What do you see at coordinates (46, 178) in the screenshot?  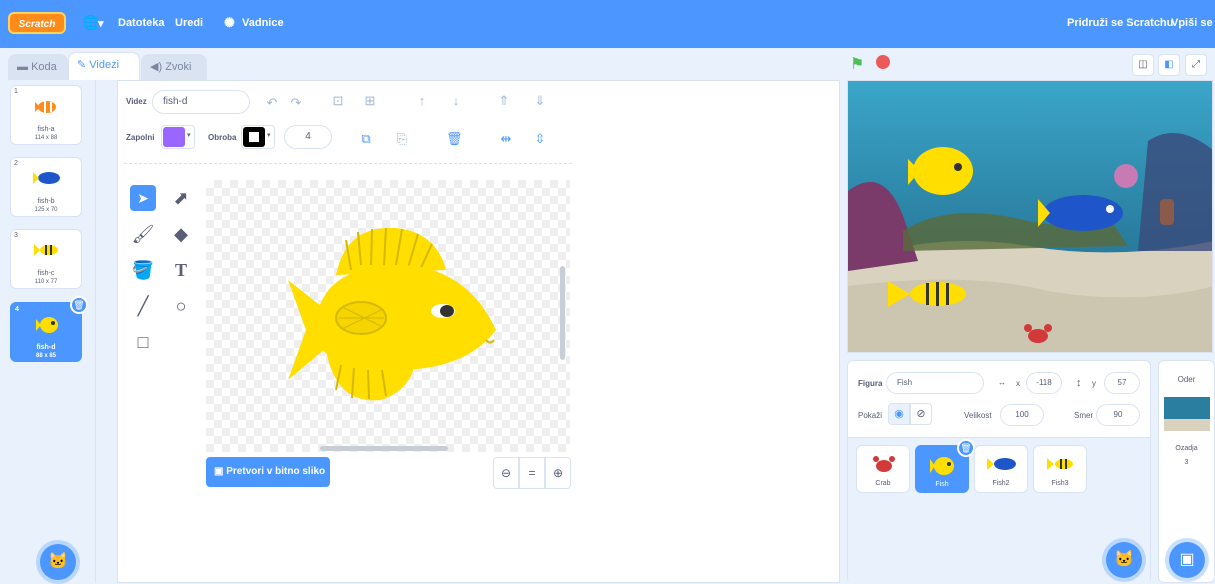 I see `bluefish-thumbnail` at bounding box center [46, 178].